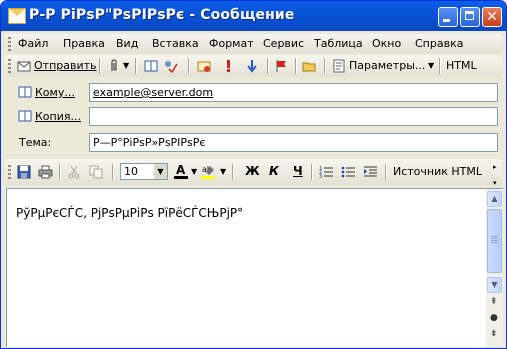 The height and width of the screenshot is (349, 507). Describe the element at coordinates (45, 172) in the screenshot. I see `print-icon` at that location.